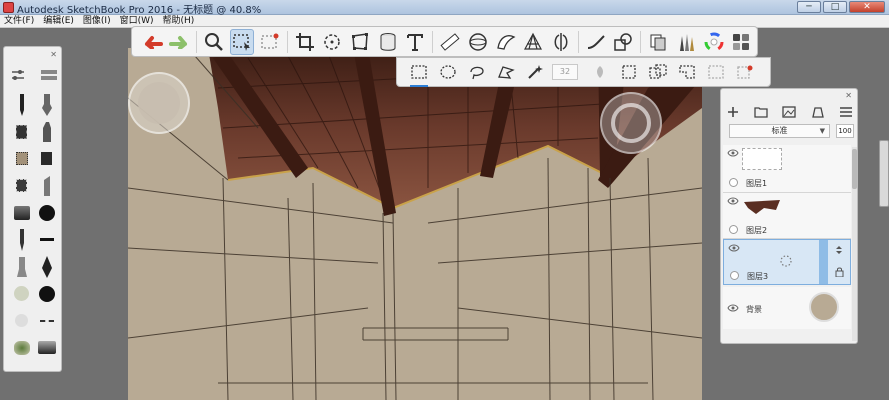  Describe the element at coordinates (846, 112) in the screenshot. I see `layer-menu-icon` at that location.